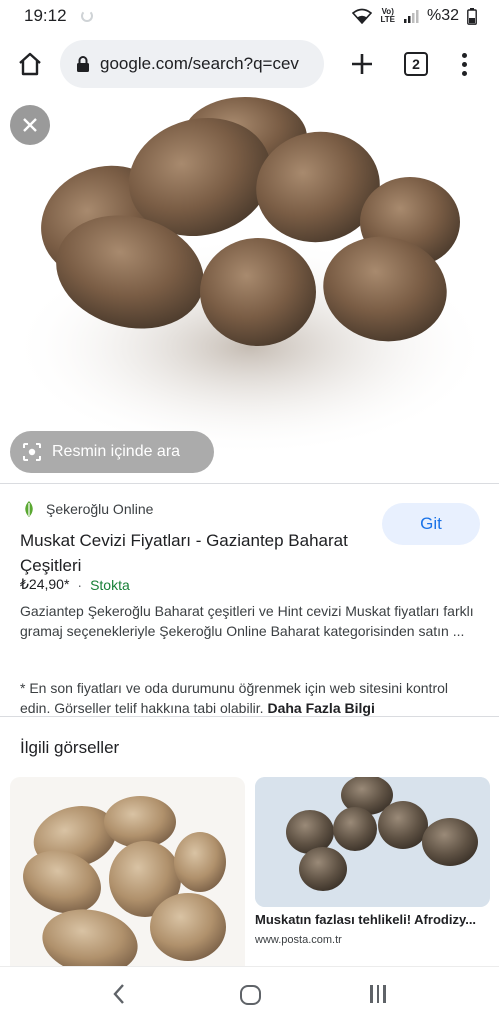 The height and width of the screenshot is (1024, 499). I want to click on browser-toolbar: google.com/search?q=cev 2, so click(249, 64).